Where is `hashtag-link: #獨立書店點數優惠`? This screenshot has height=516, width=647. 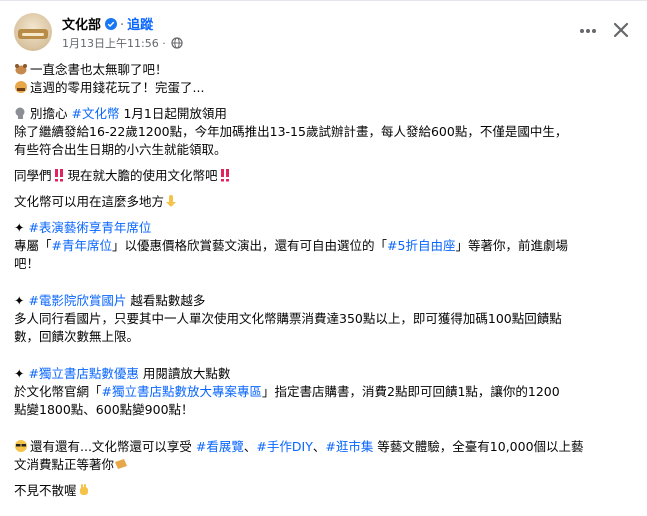
hashtag-link: #獨立書店點數優惠 is located at coordinates (83, 373).